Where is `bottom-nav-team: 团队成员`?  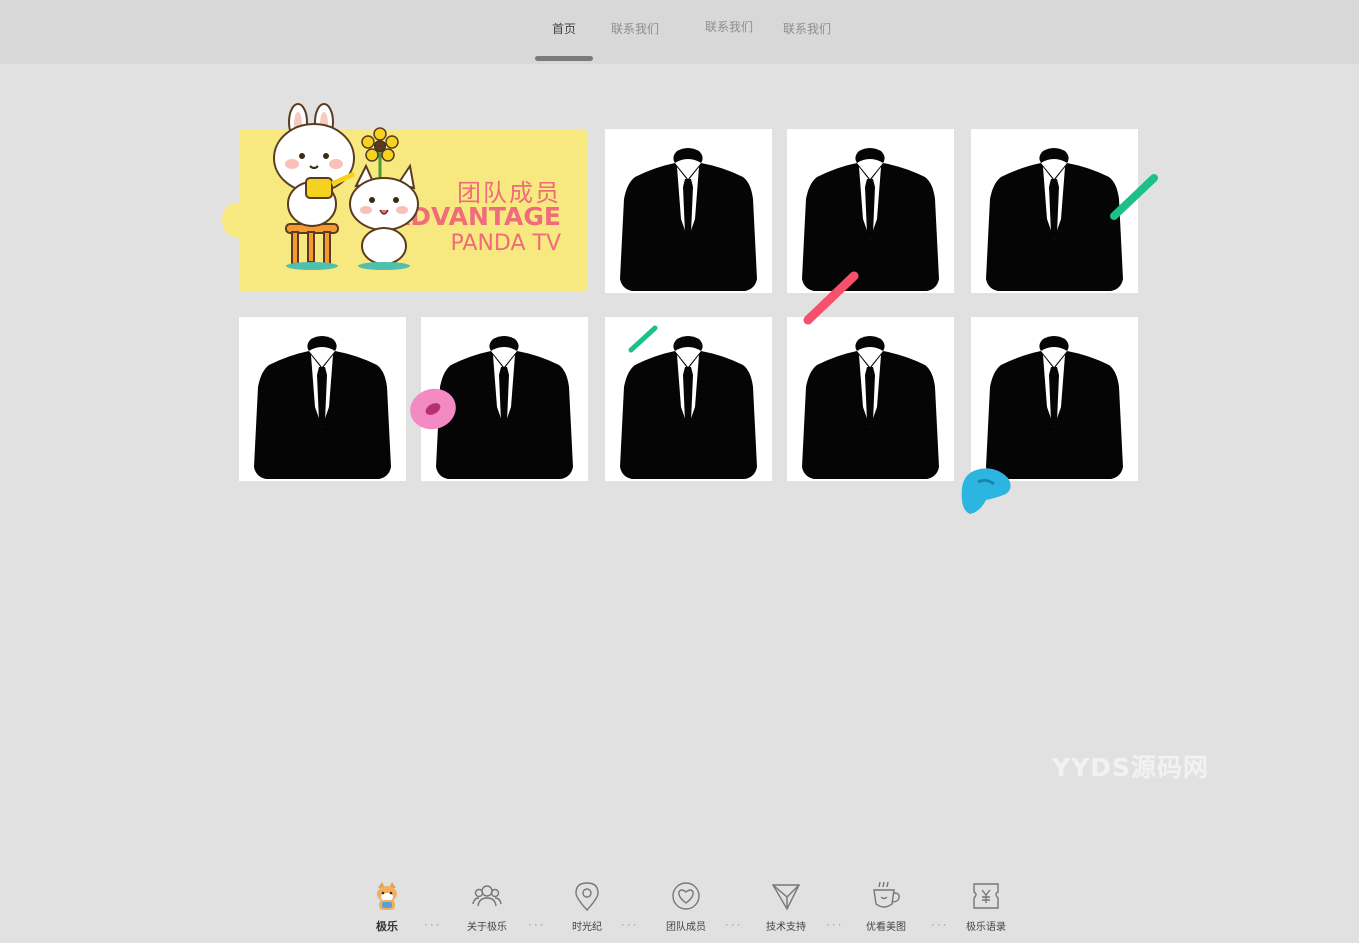
bottom-nav-team: 团队成员 is located at coordinates (686, 906).